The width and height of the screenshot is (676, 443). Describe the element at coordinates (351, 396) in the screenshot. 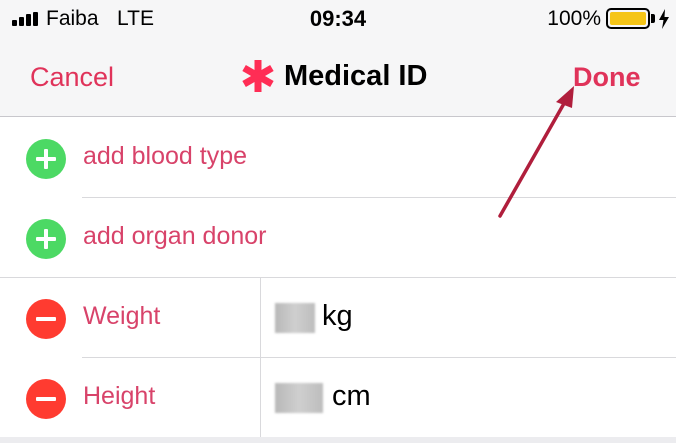

I see `height-unit: cm` at that location.